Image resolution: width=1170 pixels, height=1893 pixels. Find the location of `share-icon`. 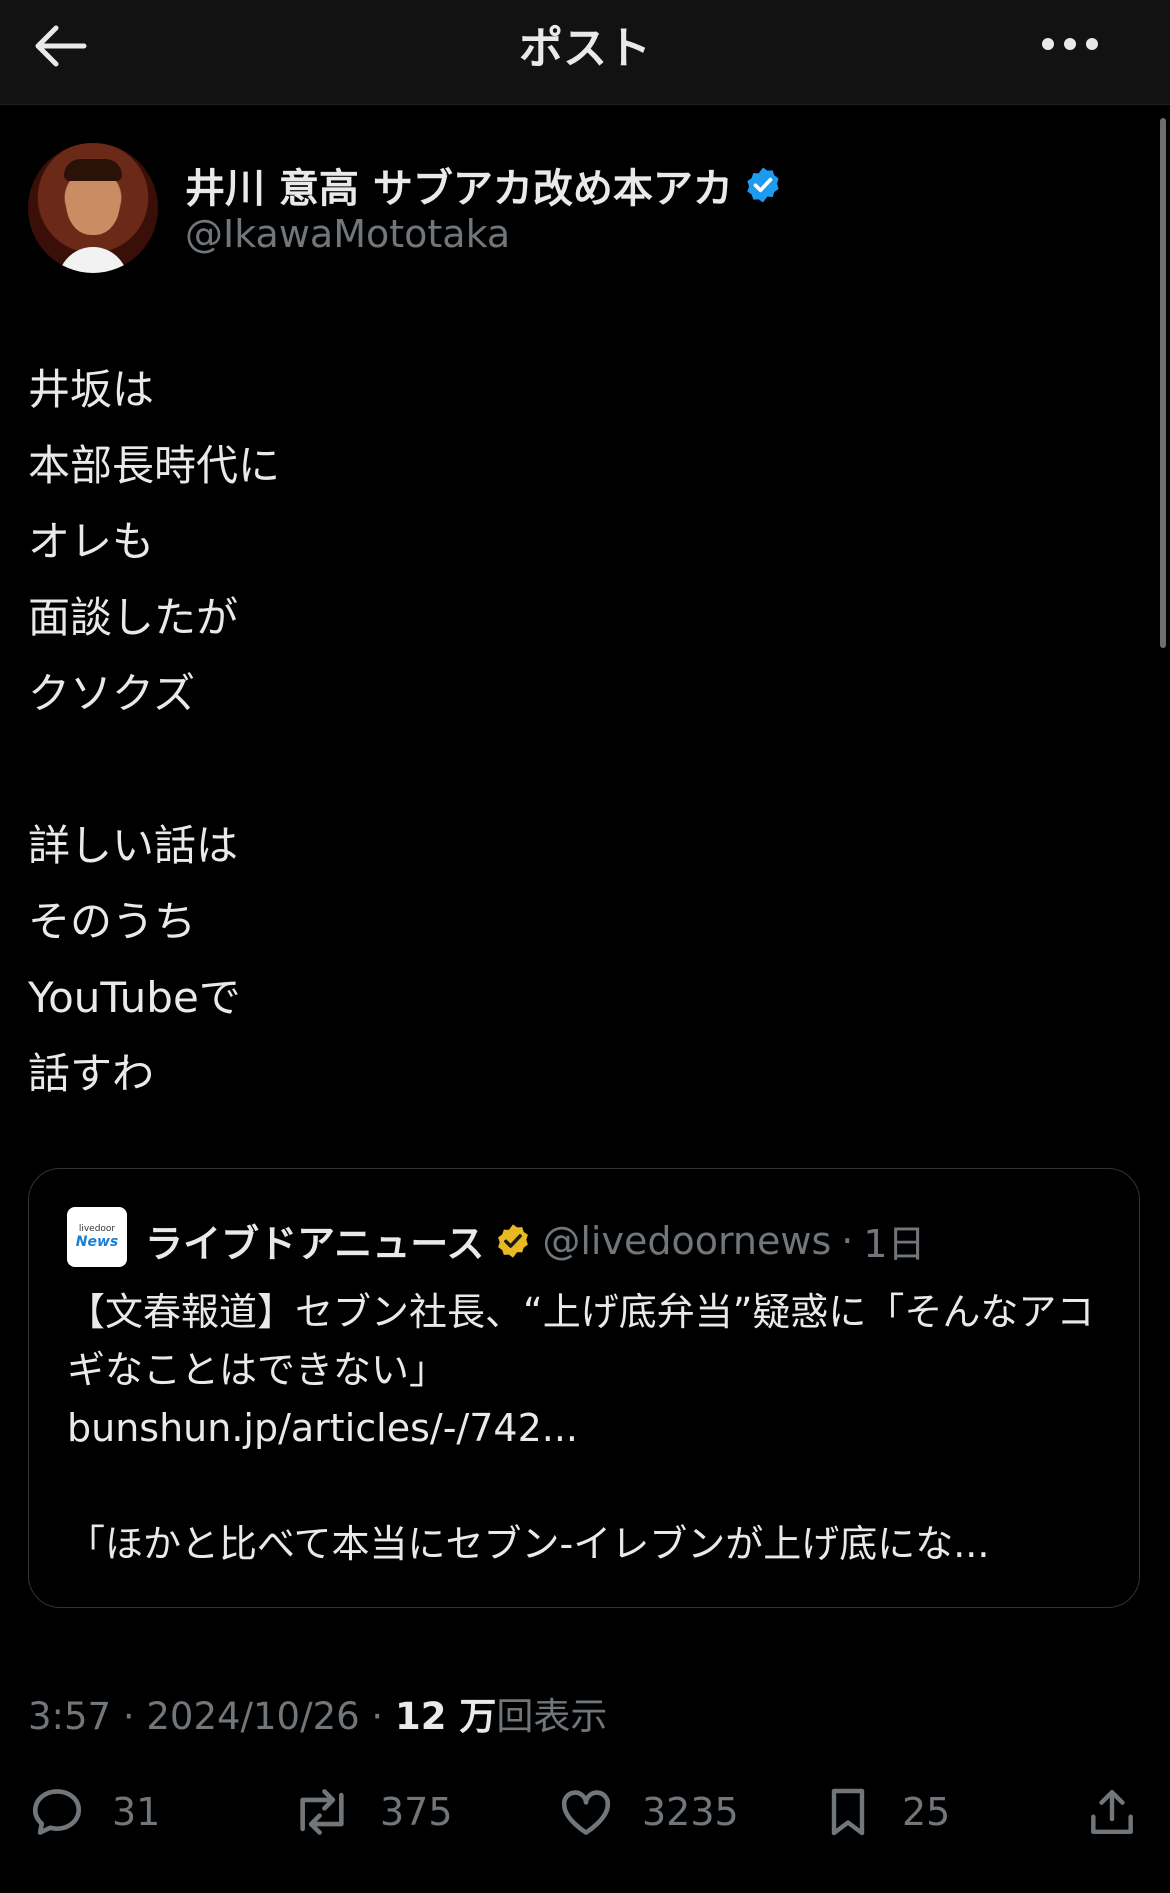

share-icon is located at coordinates (1112, 1812).